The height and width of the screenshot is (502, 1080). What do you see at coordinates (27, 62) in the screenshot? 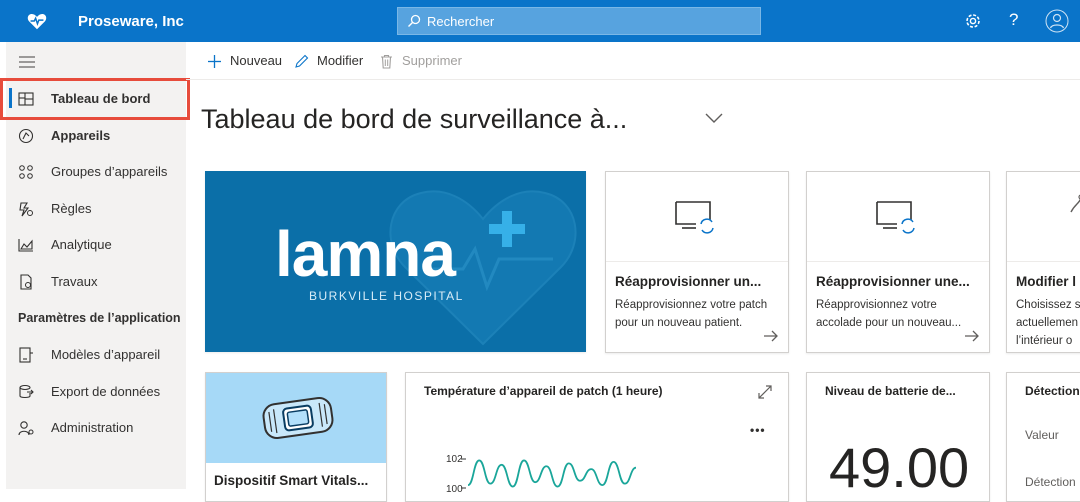
I see `hamburger-menu-icon` at bounding box center [27, 62].